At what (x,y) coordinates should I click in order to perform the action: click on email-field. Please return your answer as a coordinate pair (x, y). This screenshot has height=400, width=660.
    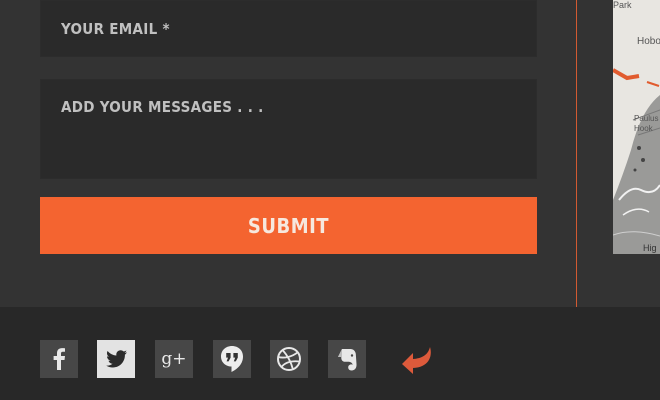
    Looking at the image, I should click on (288, 29).